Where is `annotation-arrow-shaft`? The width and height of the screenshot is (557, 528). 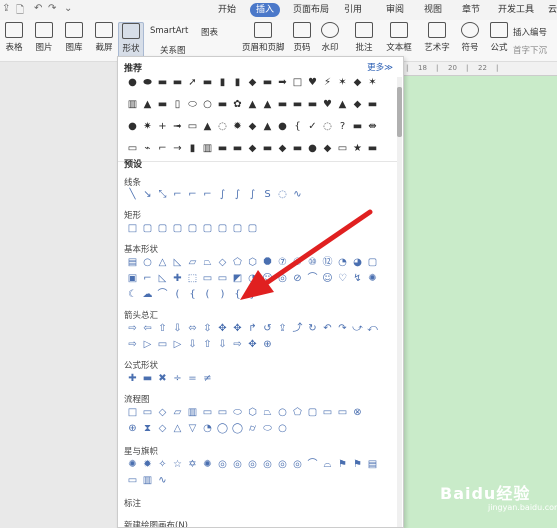
annotation-arrow-shaft is located at coordinates (316, 249).